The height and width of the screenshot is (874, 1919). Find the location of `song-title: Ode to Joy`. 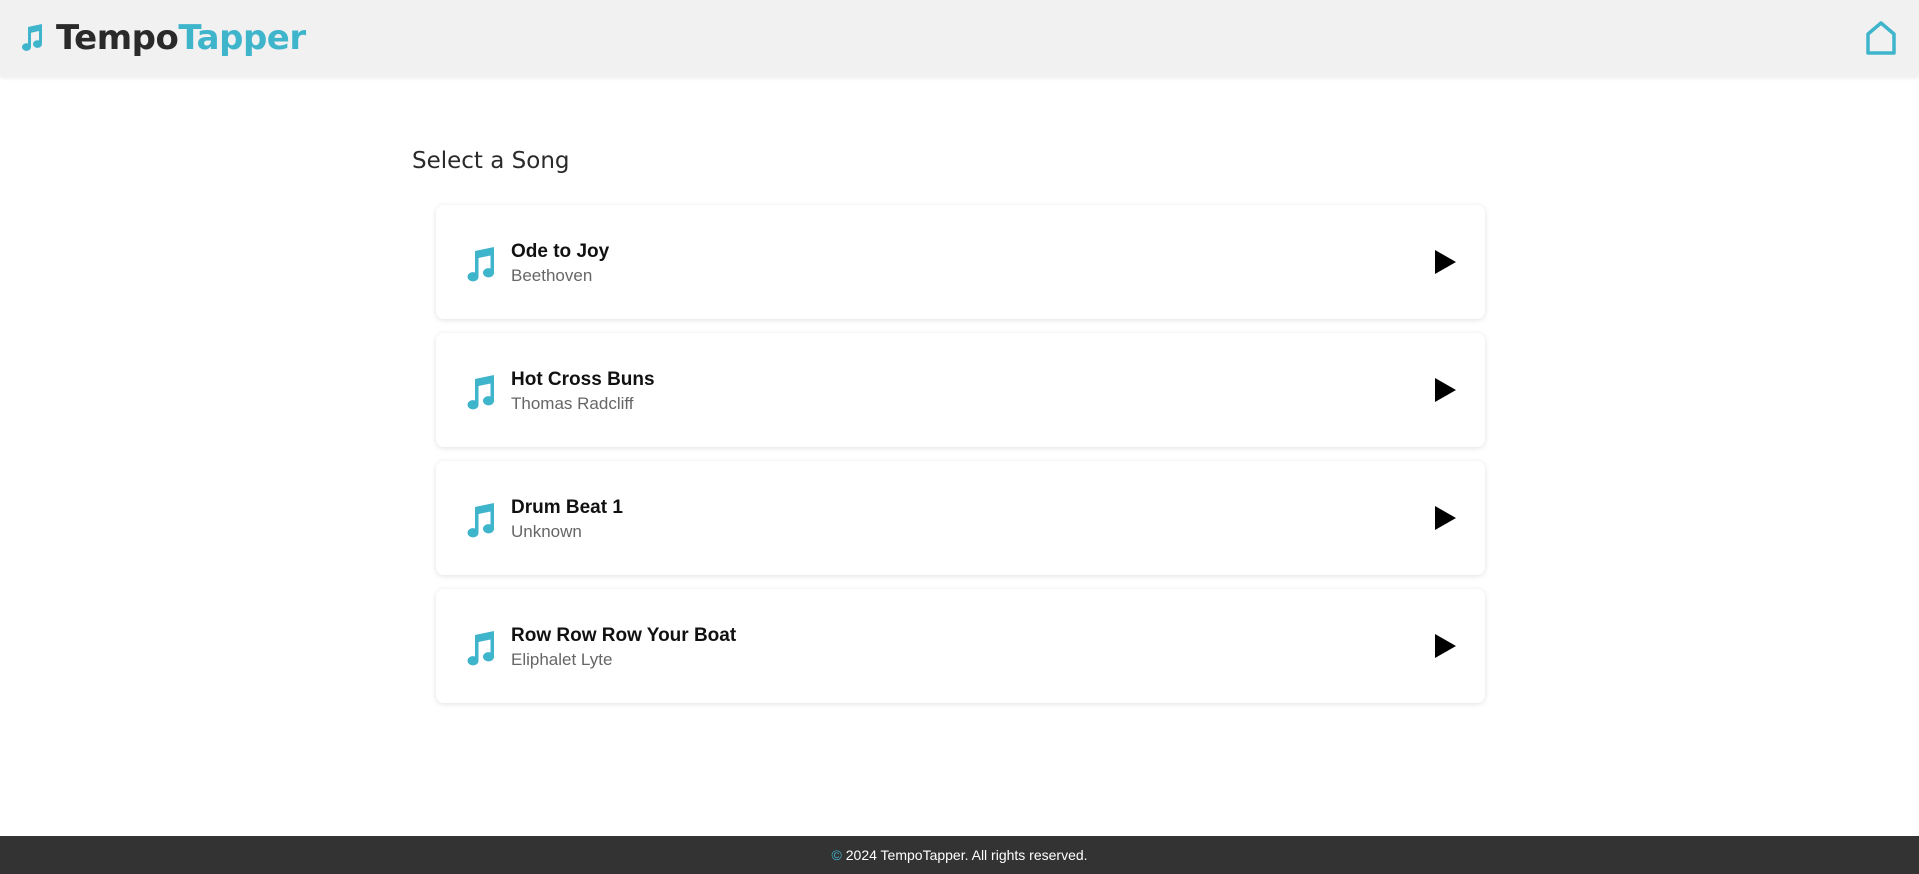

song-title: Ode to Joy is located at coordinates (560, 251).